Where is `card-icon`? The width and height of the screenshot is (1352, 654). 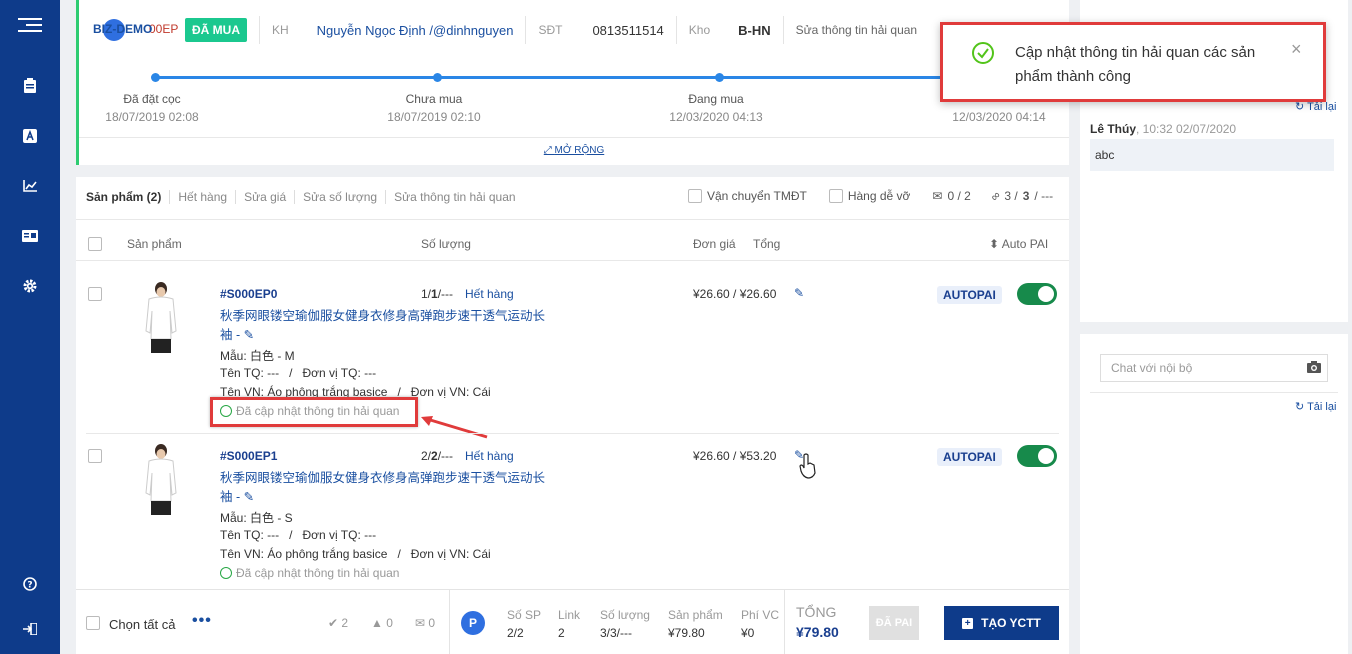 card-icon is located at coordinates (30, 236).